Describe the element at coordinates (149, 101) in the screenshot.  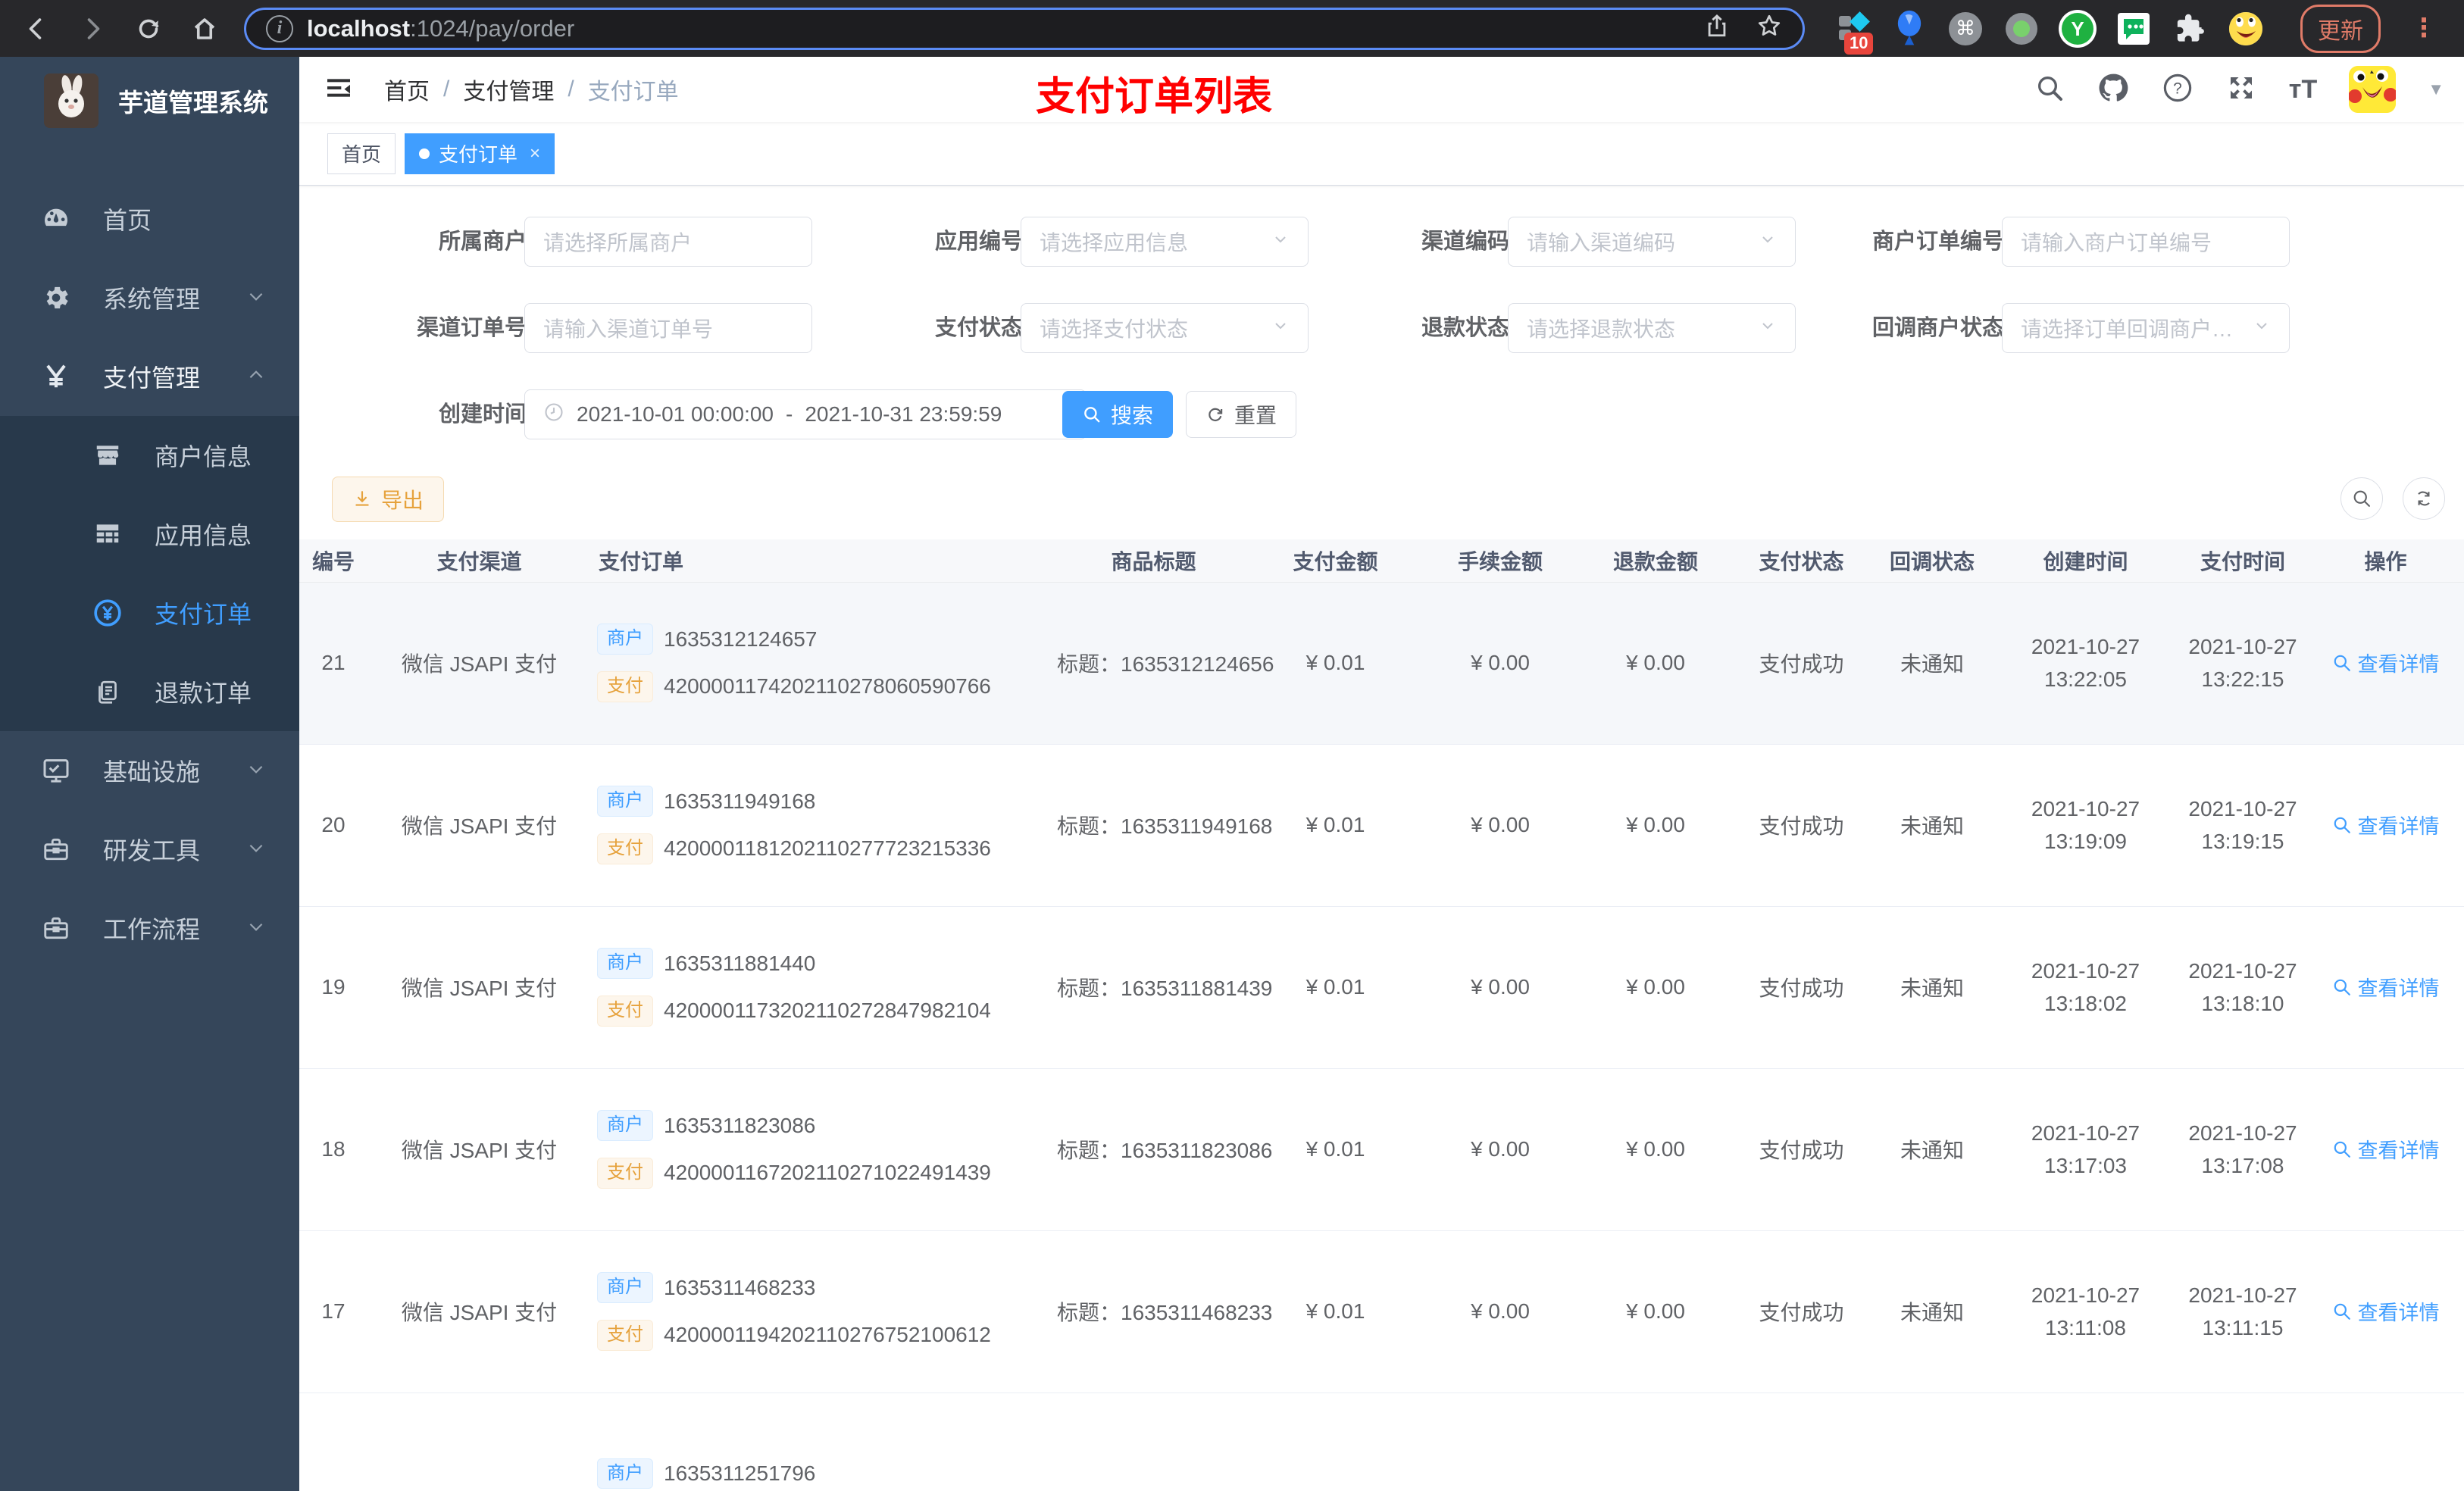
I see `app-logo-row: 芋道管理系统` at that location.